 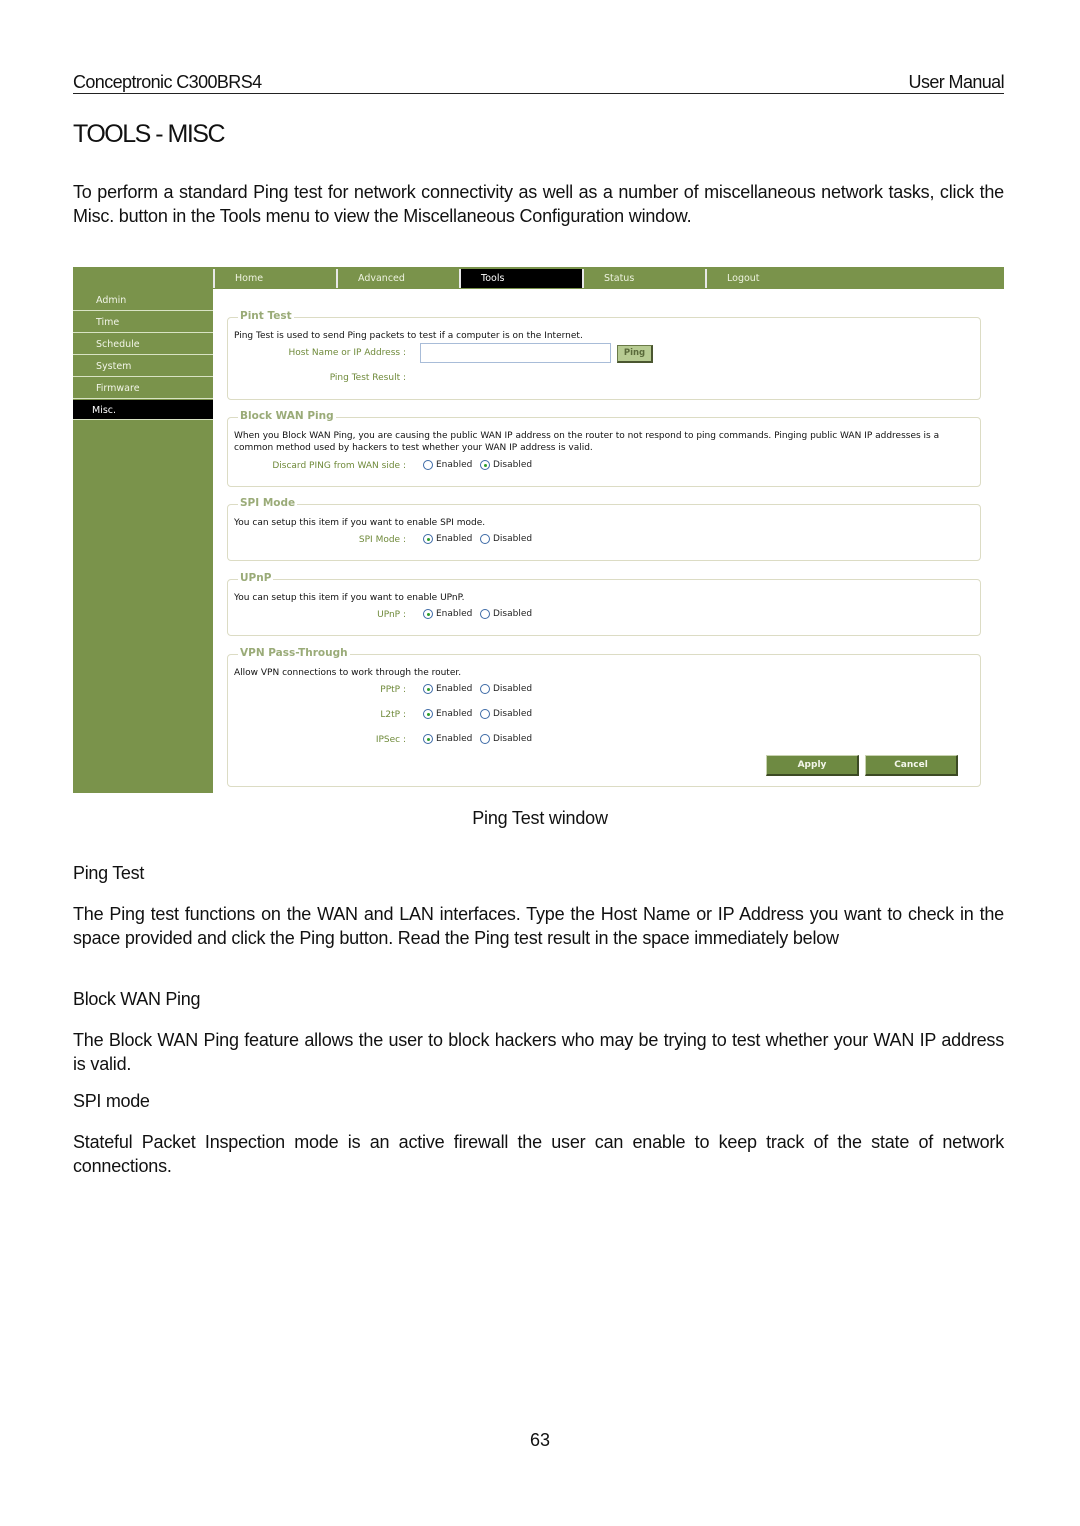 I want to click on ping-test-heading: Ping Test, so click(x=109, y=873).